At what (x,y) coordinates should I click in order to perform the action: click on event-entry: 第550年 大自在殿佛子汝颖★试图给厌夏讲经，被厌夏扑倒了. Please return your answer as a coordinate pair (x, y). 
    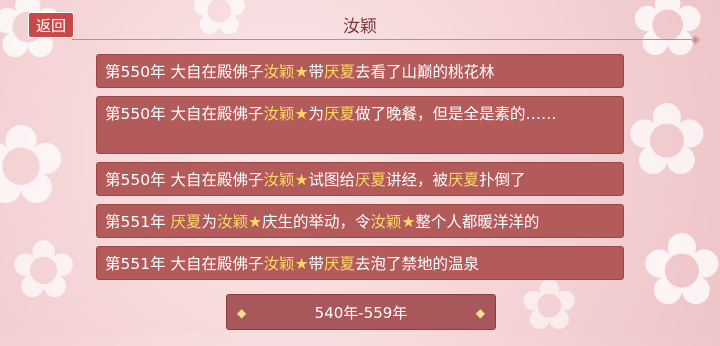
    Looking at the image, I should click on (360, 179).